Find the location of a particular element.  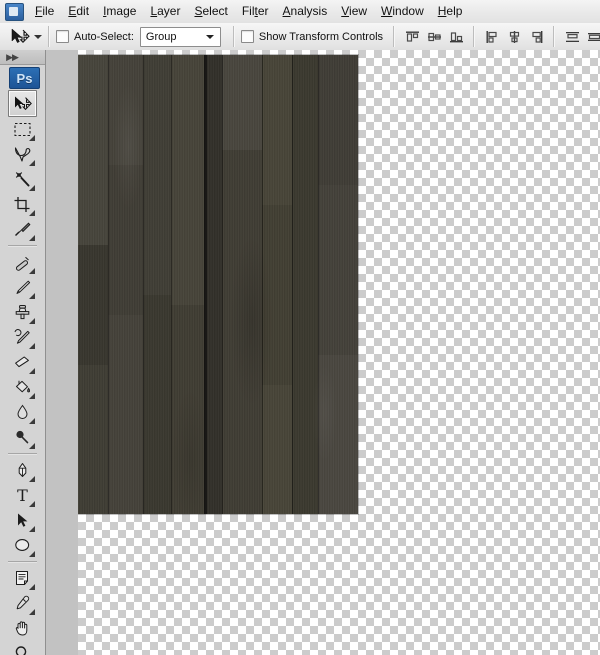

svg-text: T is located at coordinates (22, 495).